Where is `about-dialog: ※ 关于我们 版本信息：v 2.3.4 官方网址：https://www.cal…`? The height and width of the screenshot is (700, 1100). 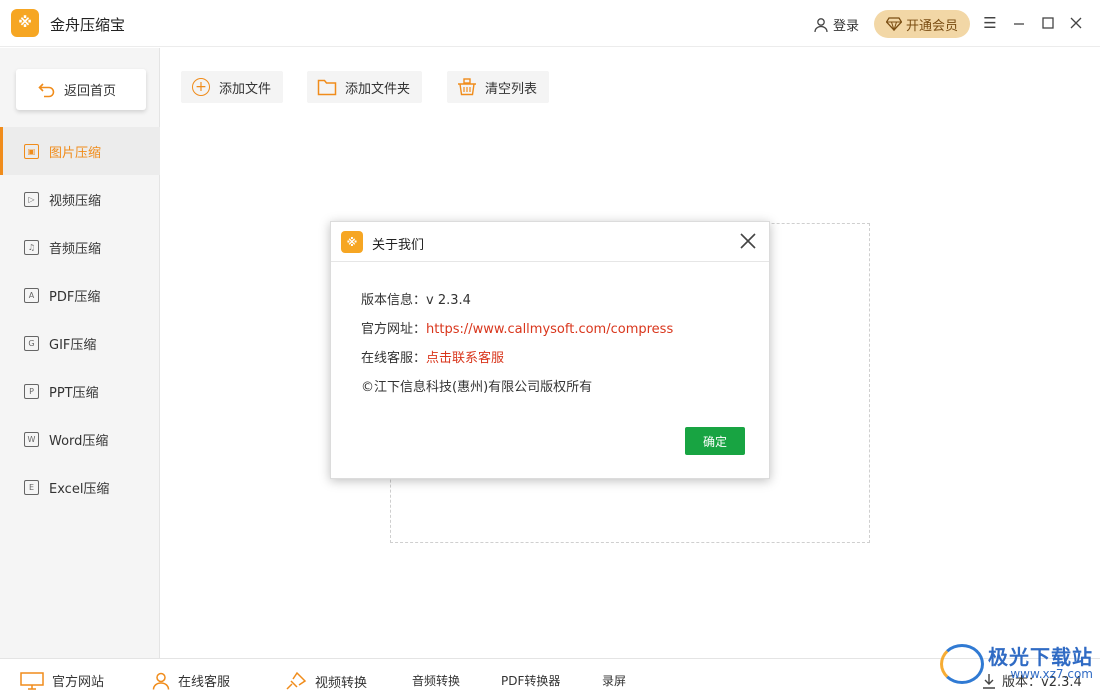
about-dialog: ※ 关于我们 版本信息：v 2.3.4 官方网址：https://www.cal… is located at coordinates (550, 350).